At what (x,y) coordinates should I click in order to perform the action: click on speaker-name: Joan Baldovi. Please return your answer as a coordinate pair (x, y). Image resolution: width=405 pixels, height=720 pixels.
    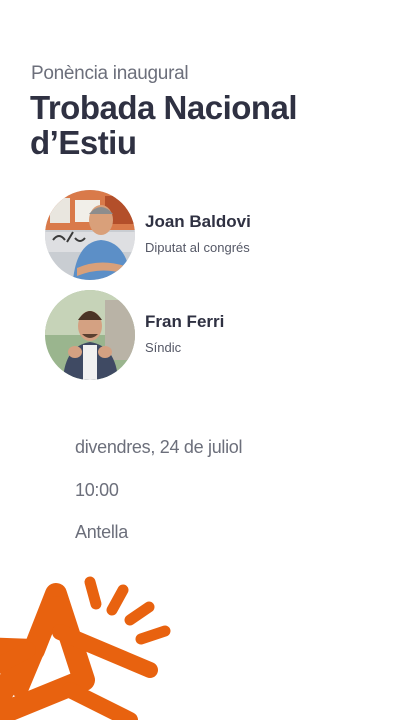
    Looking at the image, I should click on (198, 221).